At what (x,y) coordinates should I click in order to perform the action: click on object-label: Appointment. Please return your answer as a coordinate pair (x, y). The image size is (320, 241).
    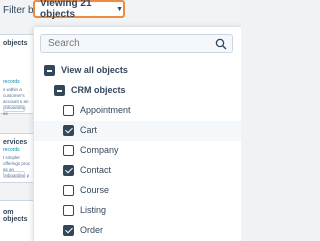
    Looking at the image, I should click on (105, 110).